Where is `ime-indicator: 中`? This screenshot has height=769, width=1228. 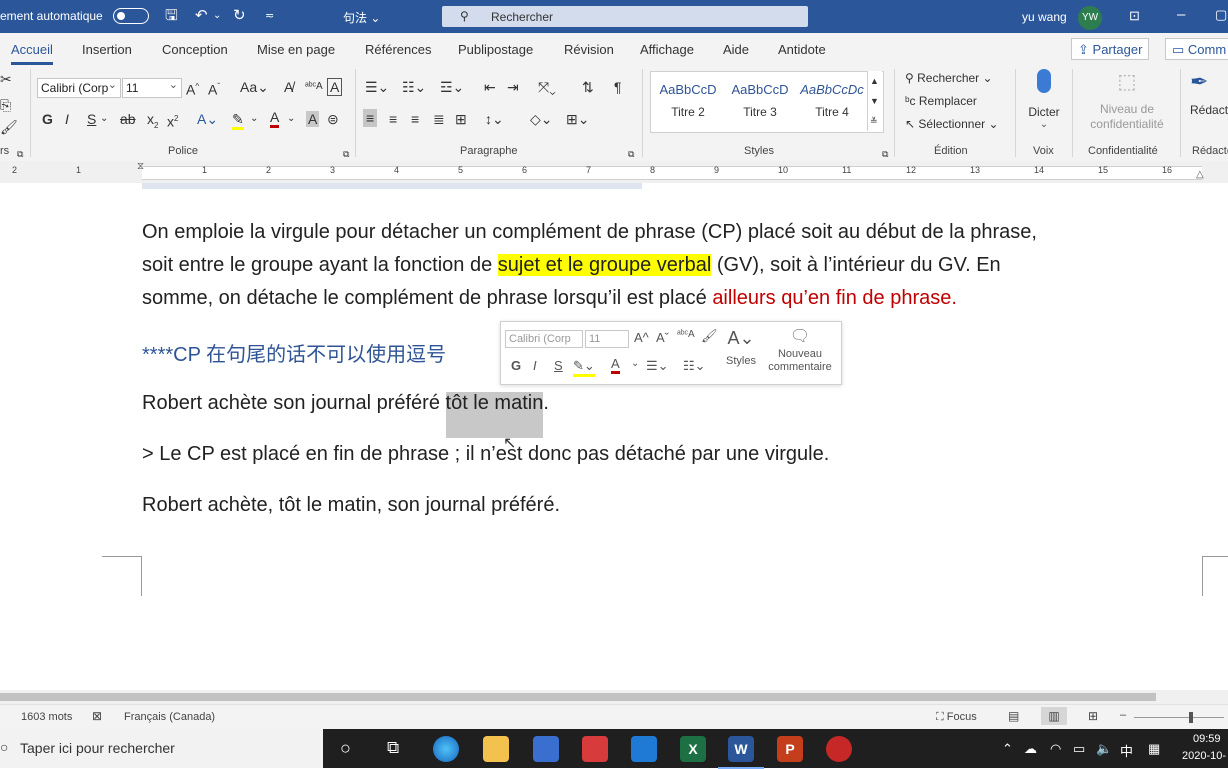
ime-indicator: 中 is located at coordinates (1126, 750).